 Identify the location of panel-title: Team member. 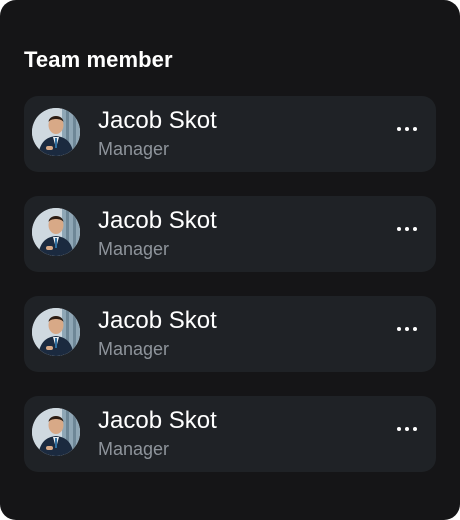
(98, 59).